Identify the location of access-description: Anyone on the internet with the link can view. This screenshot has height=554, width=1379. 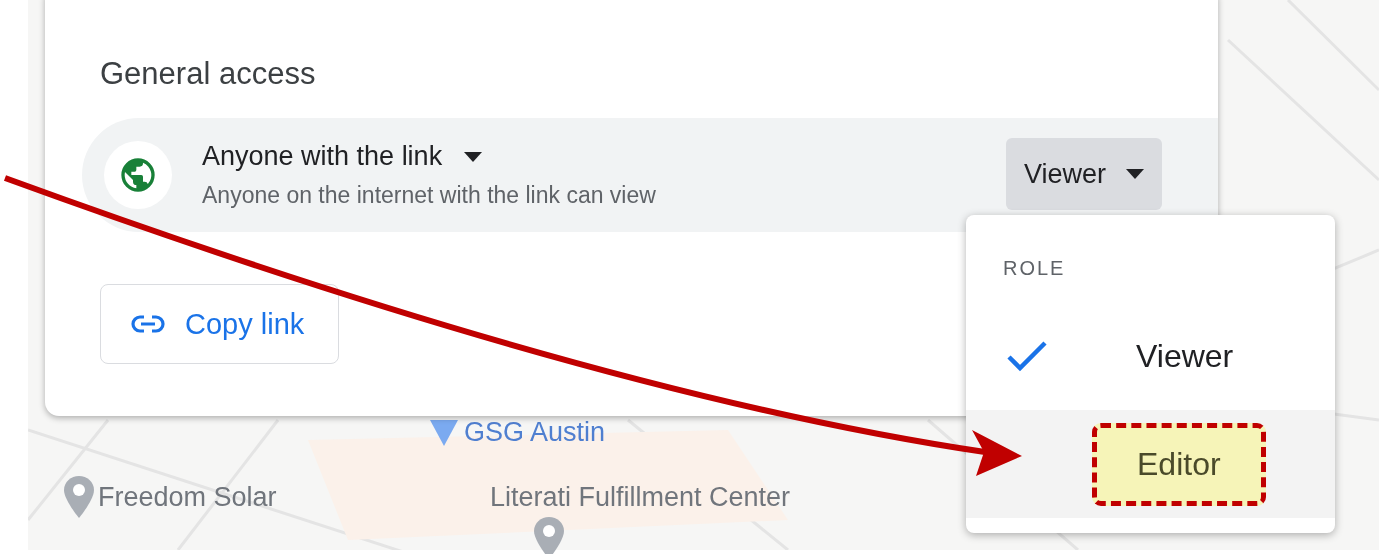
(429, 195).